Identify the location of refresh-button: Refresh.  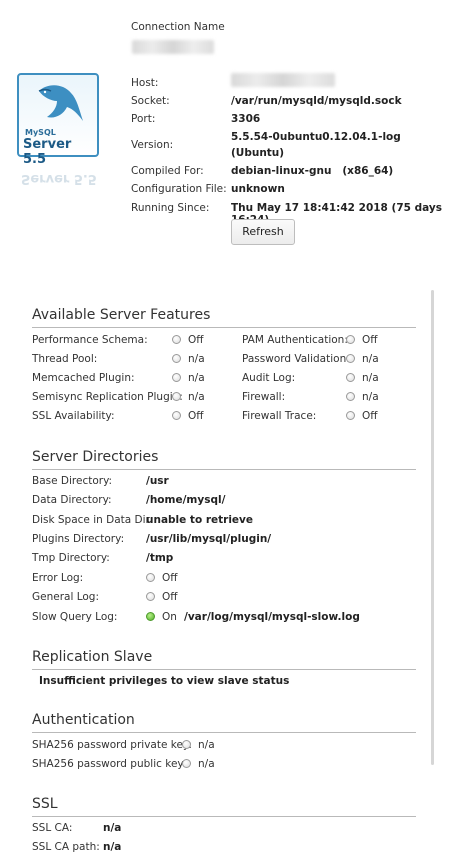
(263, 232).